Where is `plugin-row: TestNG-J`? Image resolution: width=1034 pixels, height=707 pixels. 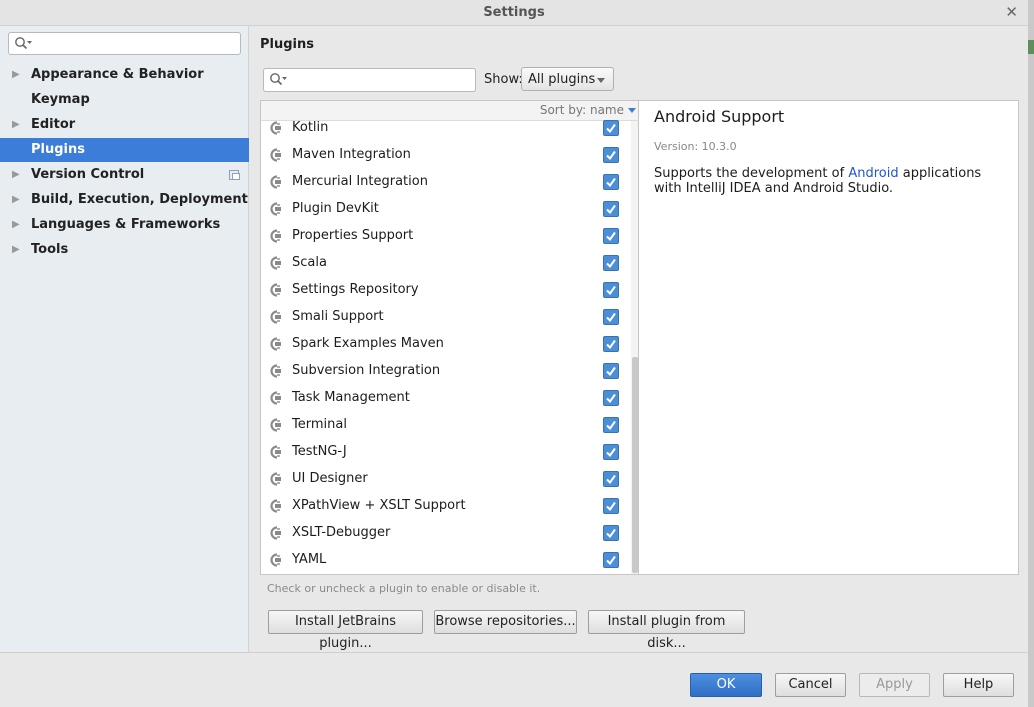
plugin-row: TestNG-J is located at coordinates (446, 452).